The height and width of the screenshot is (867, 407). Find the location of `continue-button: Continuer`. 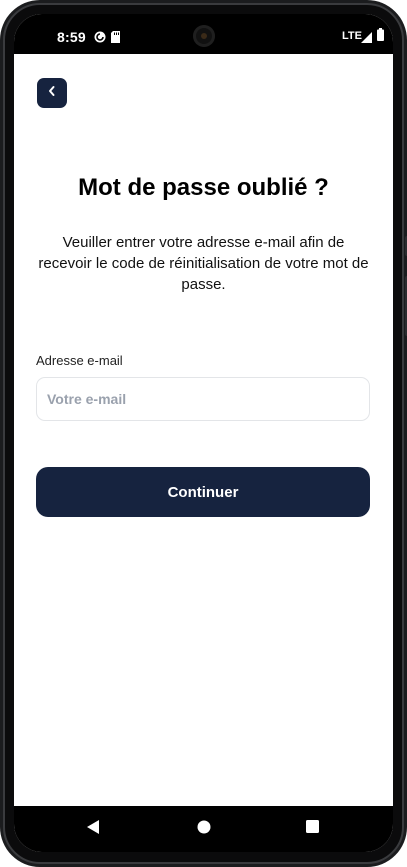

continue-button: Continuer is located at coordinates (203, 492).